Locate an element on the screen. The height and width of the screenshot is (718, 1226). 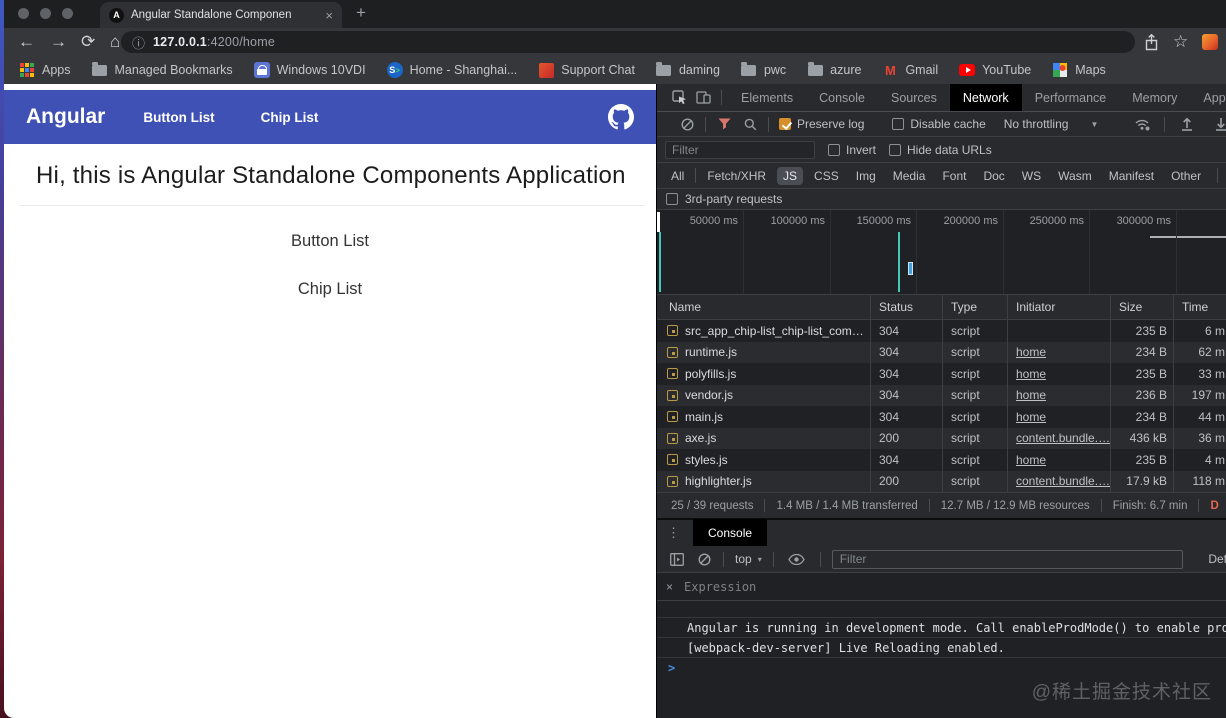
disable-cache-toggle: Disable cache is located at coordinates (939, 124).